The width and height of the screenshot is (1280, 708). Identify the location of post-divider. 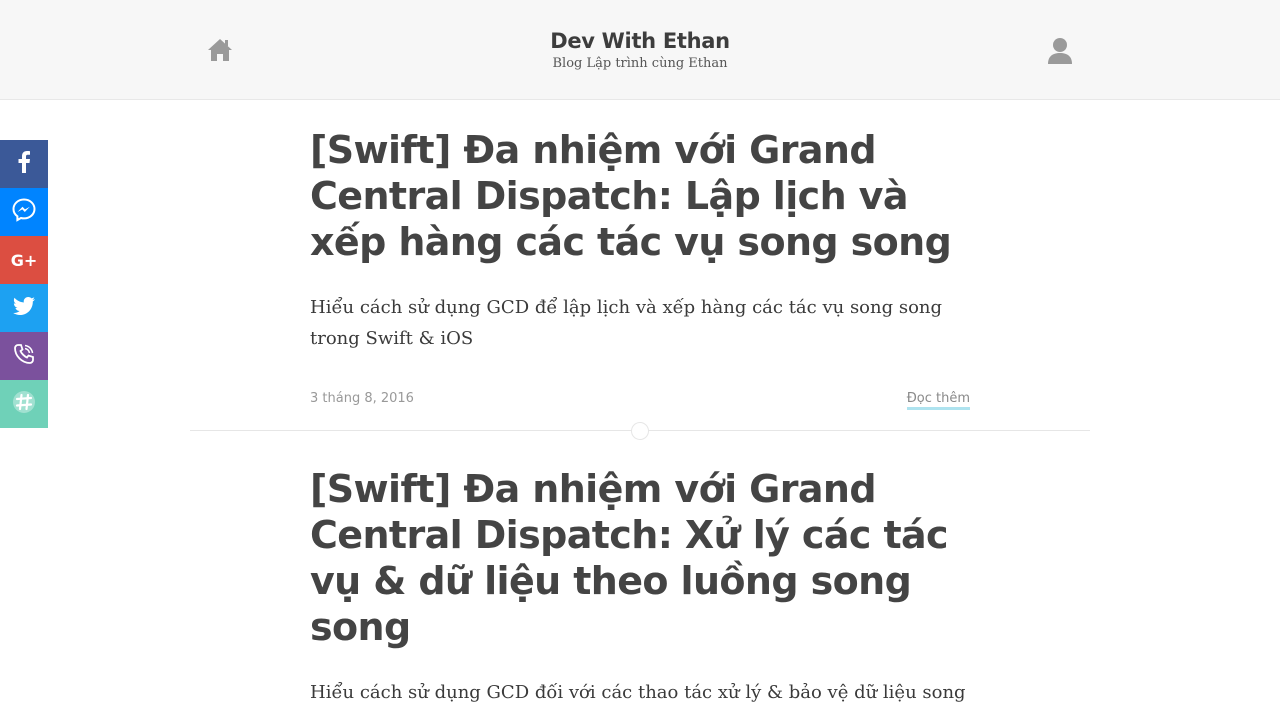
(640, 431).